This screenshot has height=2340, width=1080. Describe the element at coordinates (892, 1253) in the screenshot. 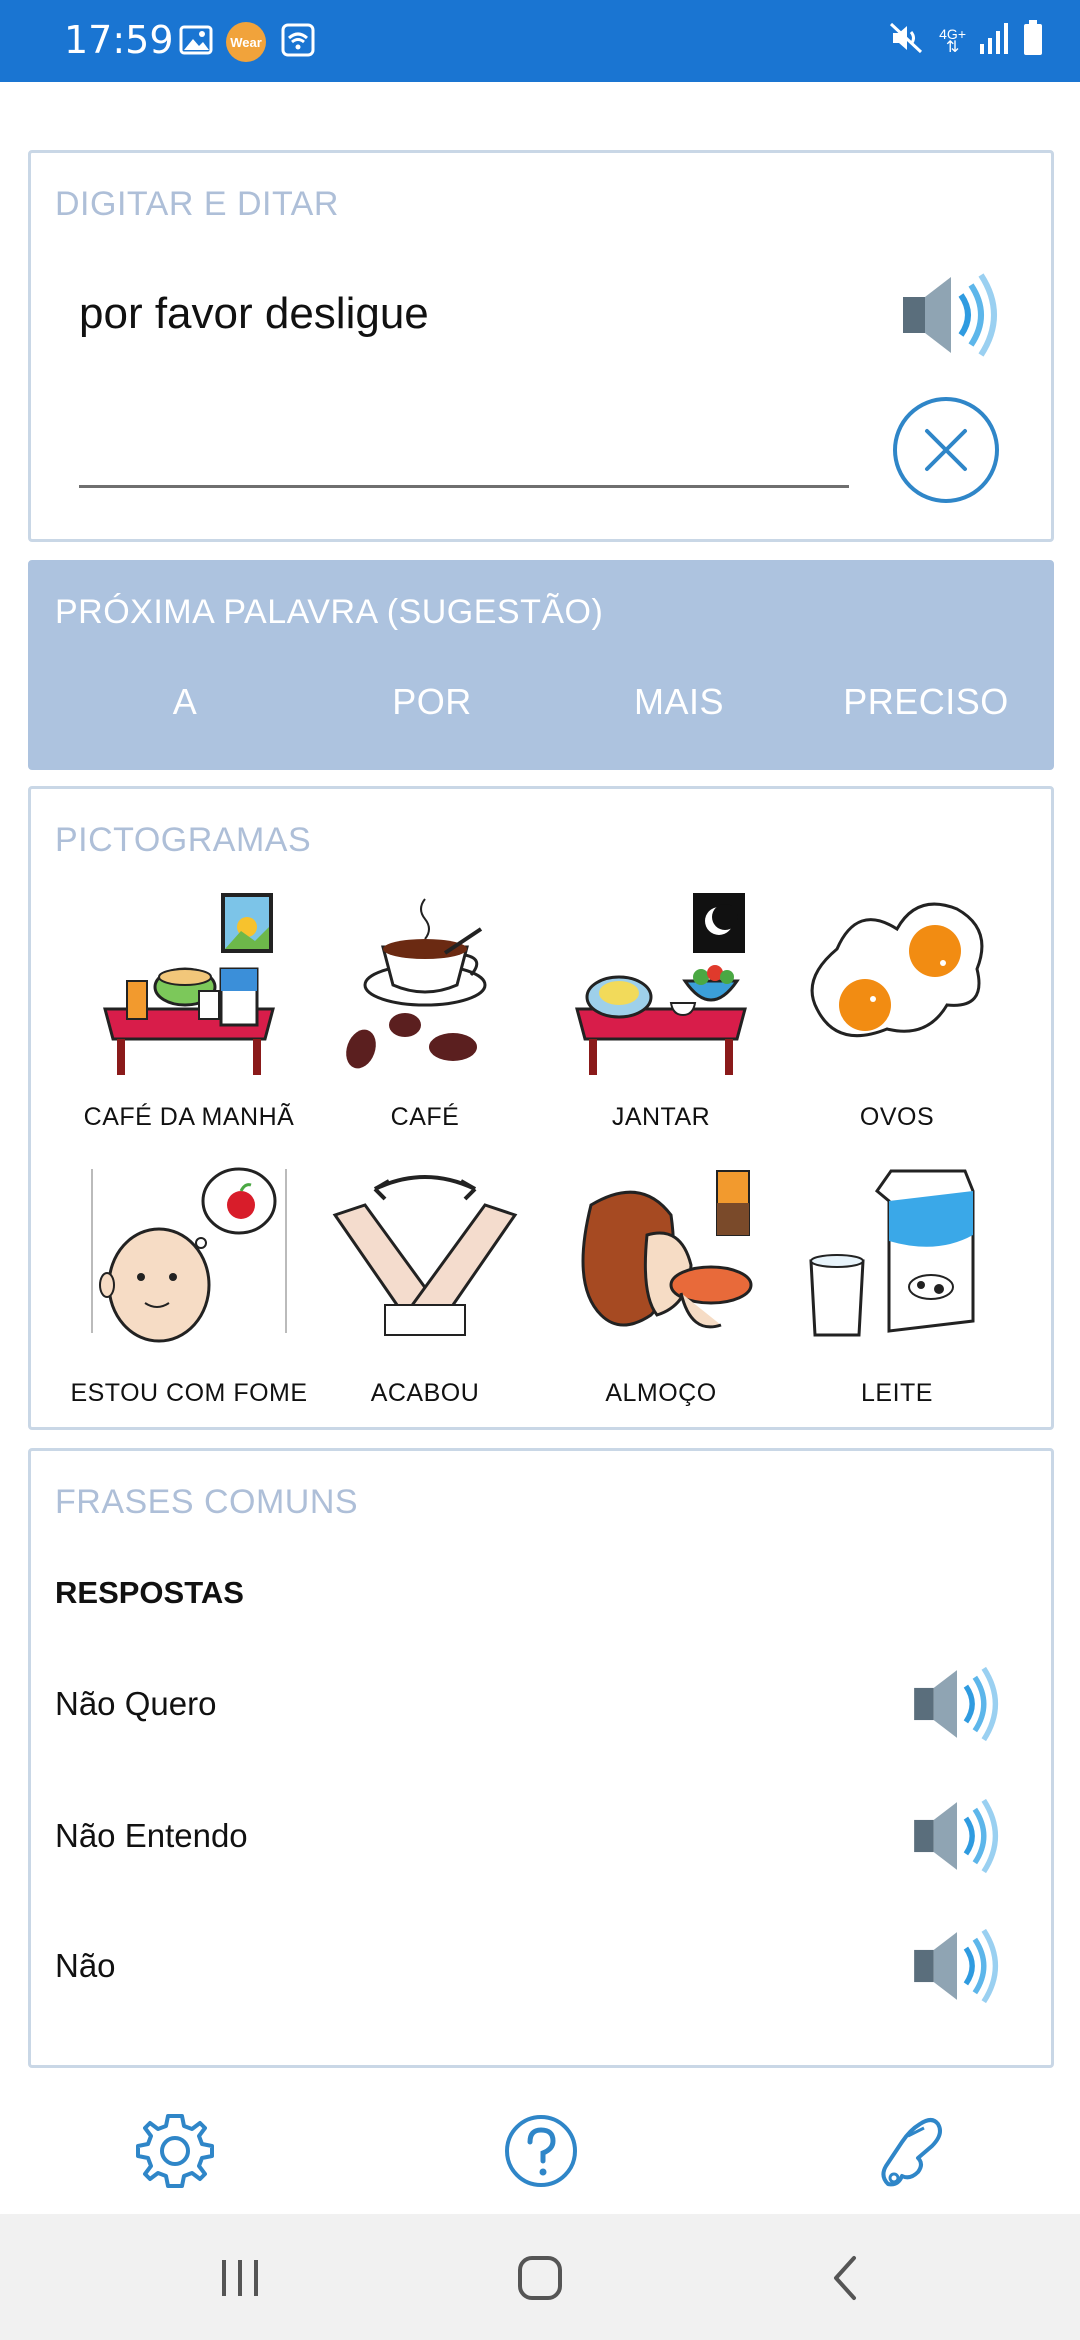

I see `milk-icon` at that location.